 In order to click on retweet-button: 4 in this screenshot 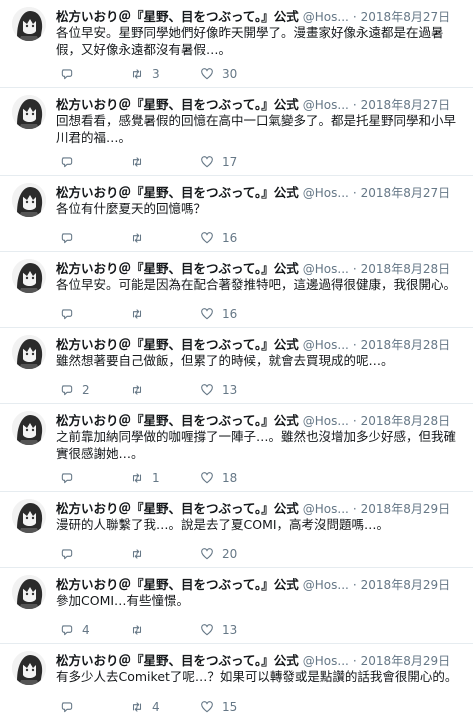, I will do `click(146, 707)`.